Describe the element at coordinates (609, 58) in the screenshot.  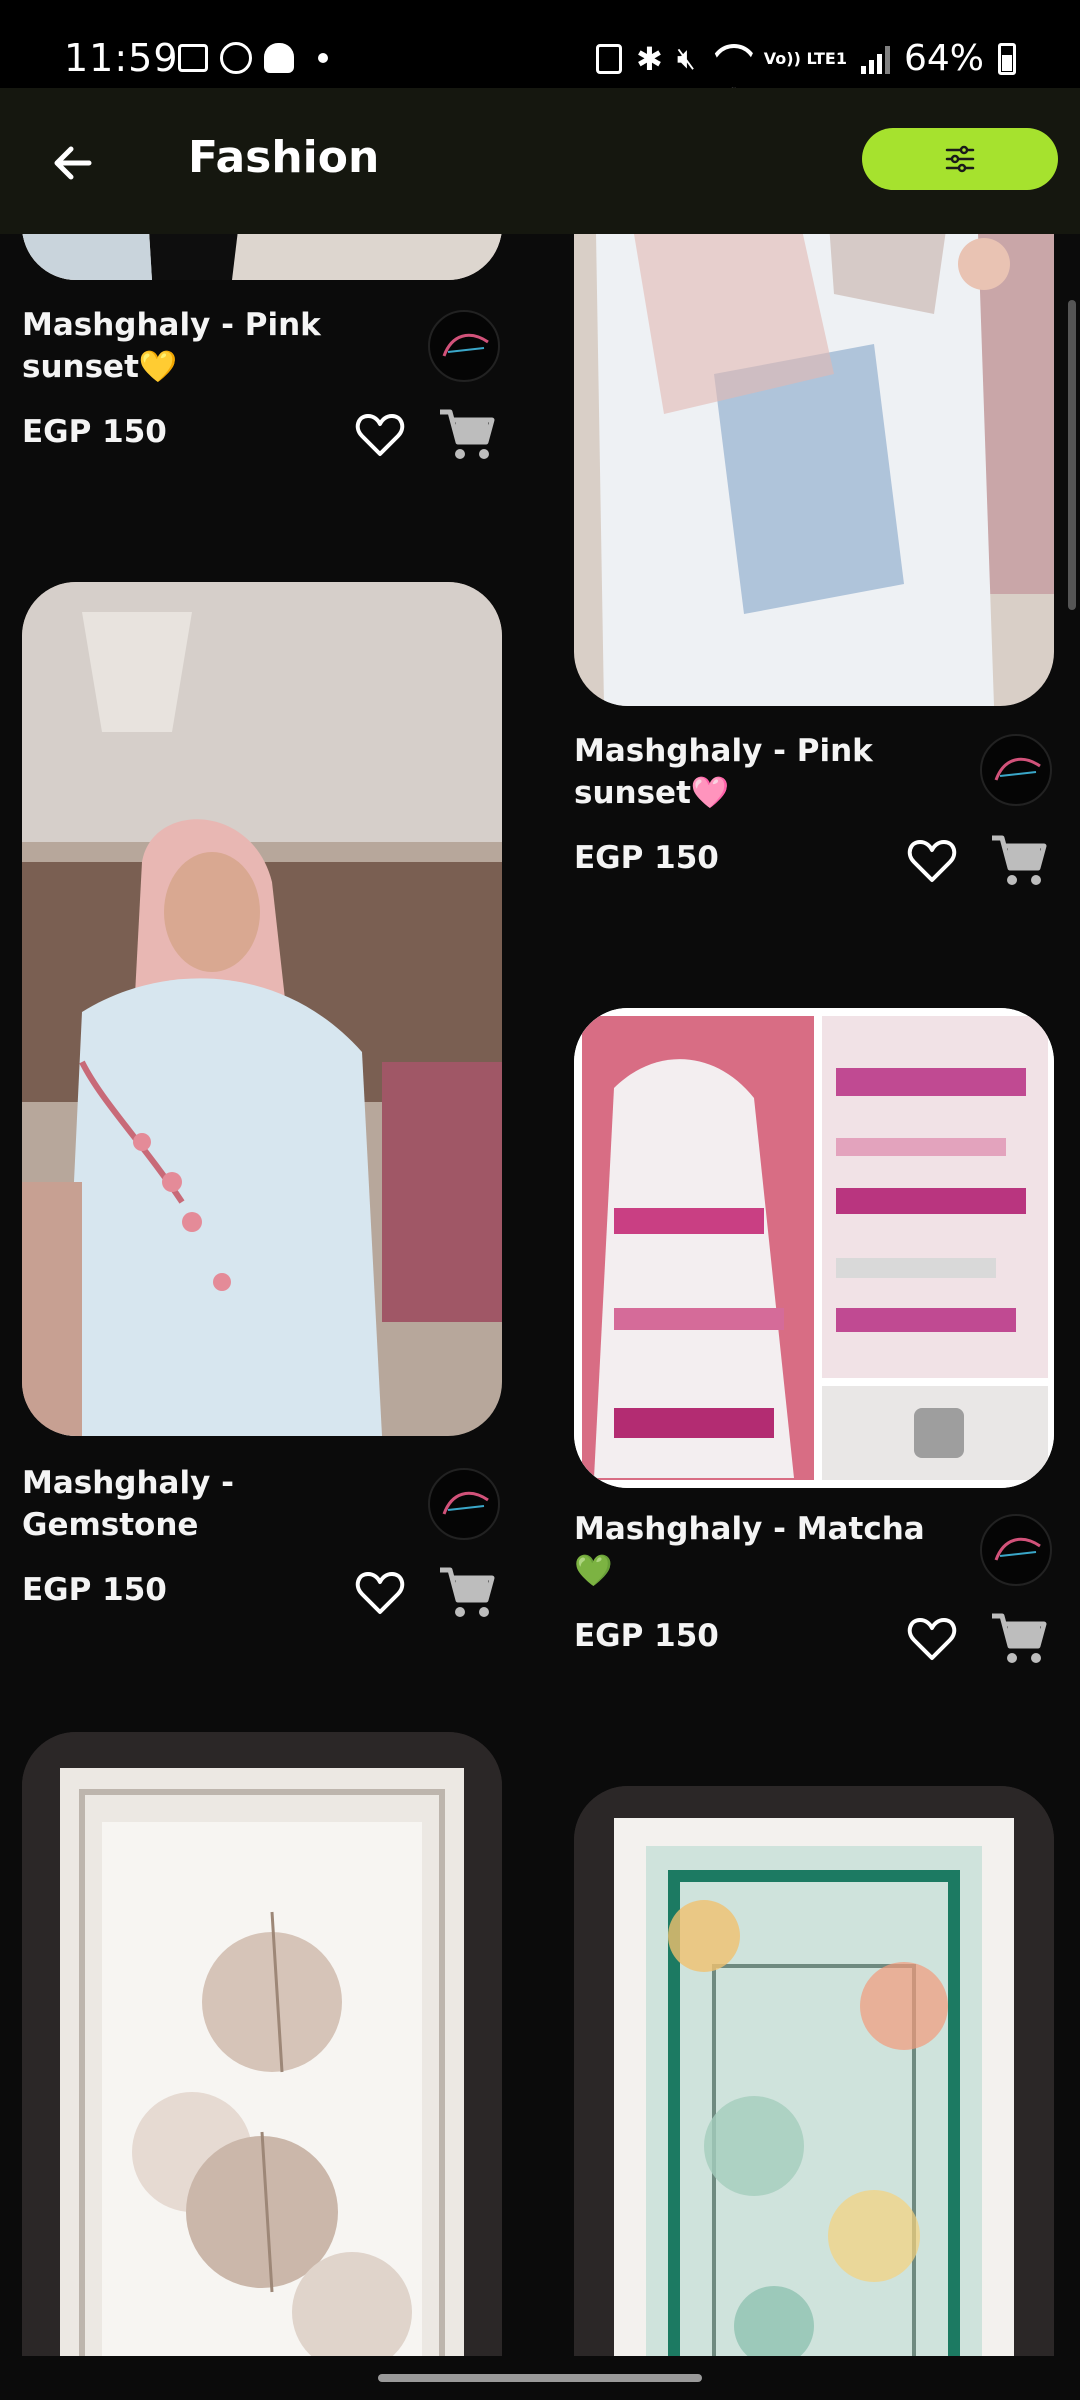
I see `nfc-icon` at that location.